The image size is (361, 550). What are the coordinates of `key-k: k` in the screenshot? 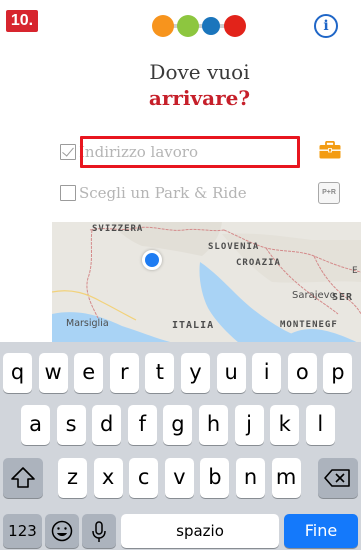 It's located at (285, 425).